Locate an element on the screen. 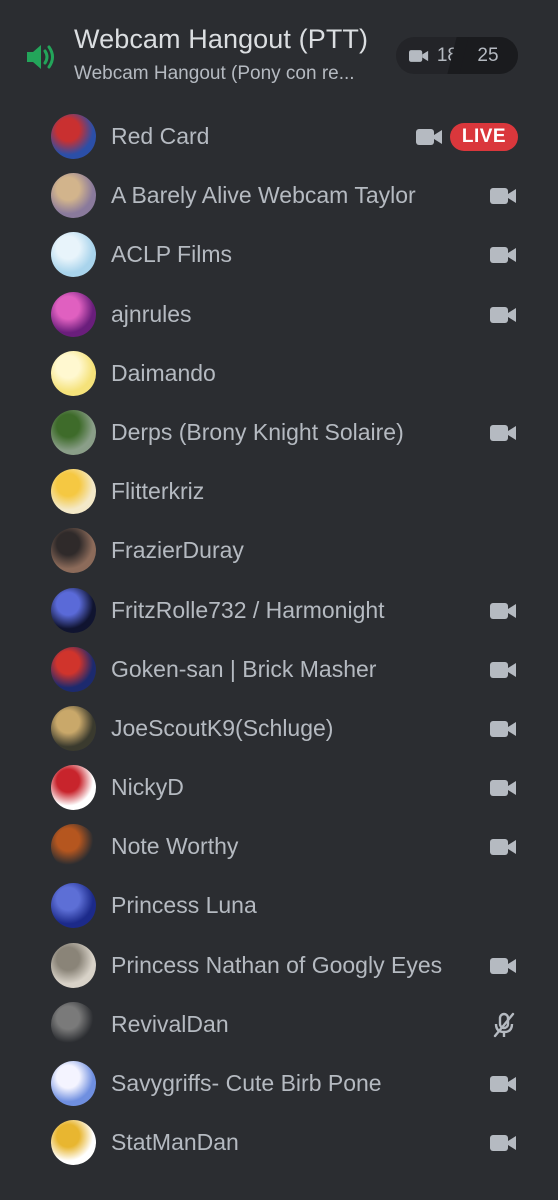 The height and width of the screenshot is (1200, 558). member-count: 25 is located at coordinates (488, 55).